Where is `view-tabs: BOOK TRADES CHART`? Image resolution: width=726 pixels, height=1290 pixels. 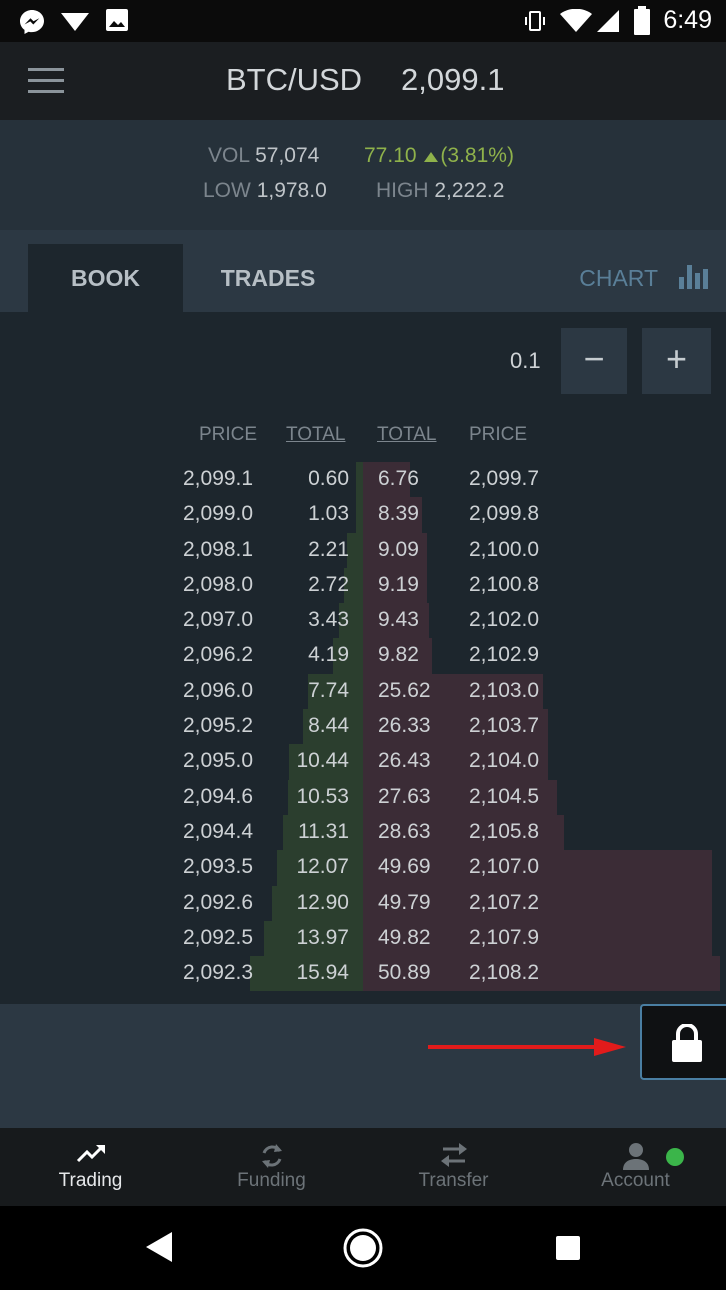
view-tabs: BOOK TRADES CHART is located at coordinates (363, 271).